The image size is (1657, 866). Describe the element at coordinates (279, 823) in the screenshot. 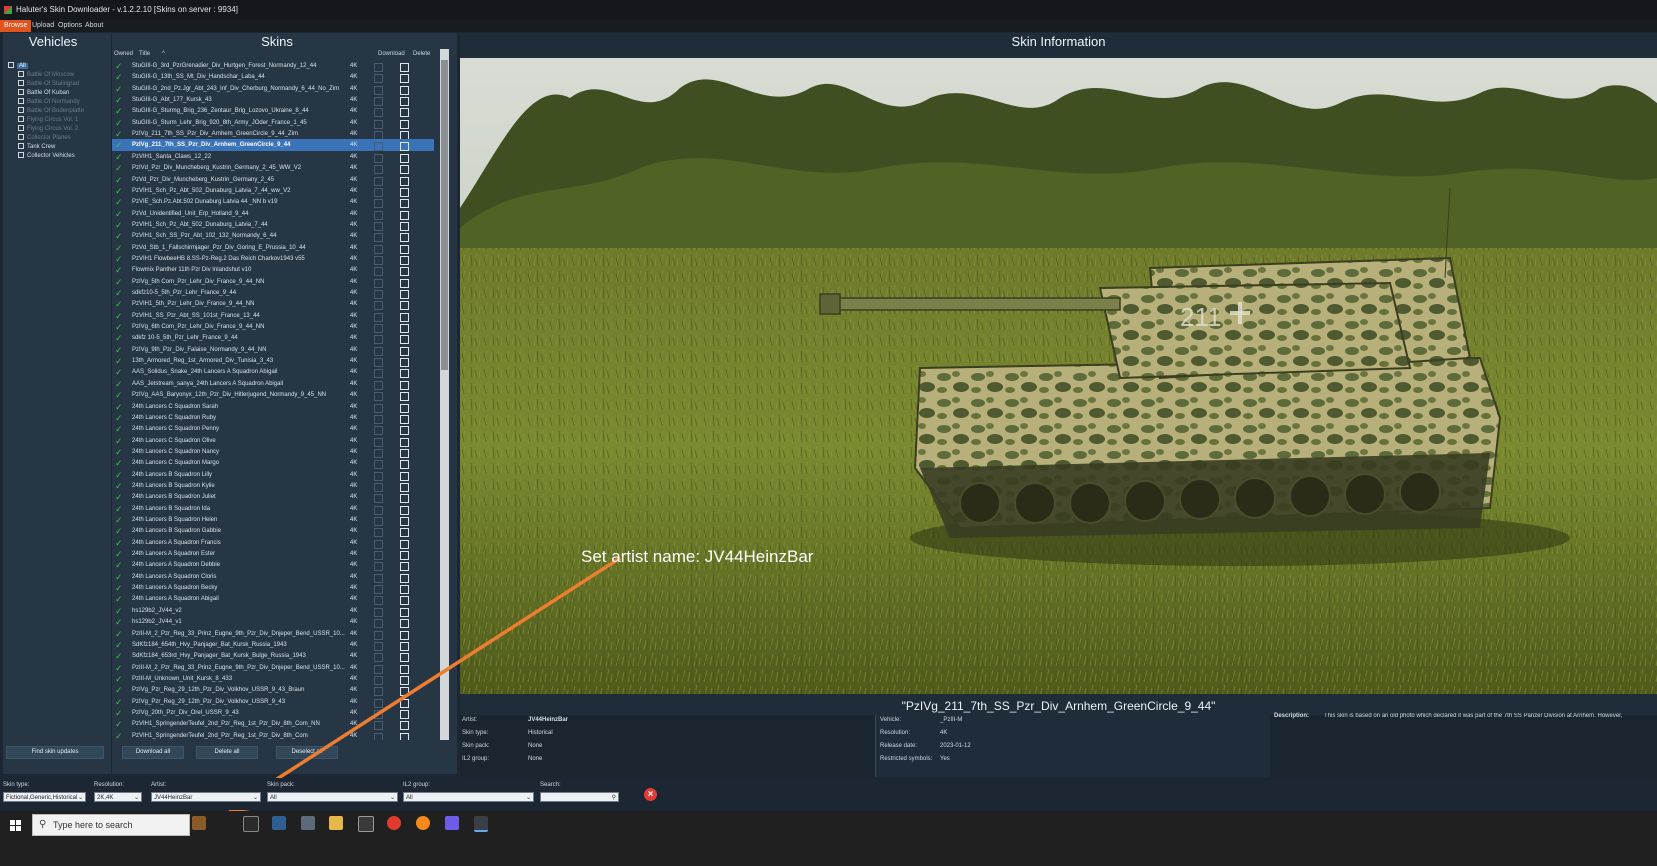

I see `dcs-app-icon` at that location.